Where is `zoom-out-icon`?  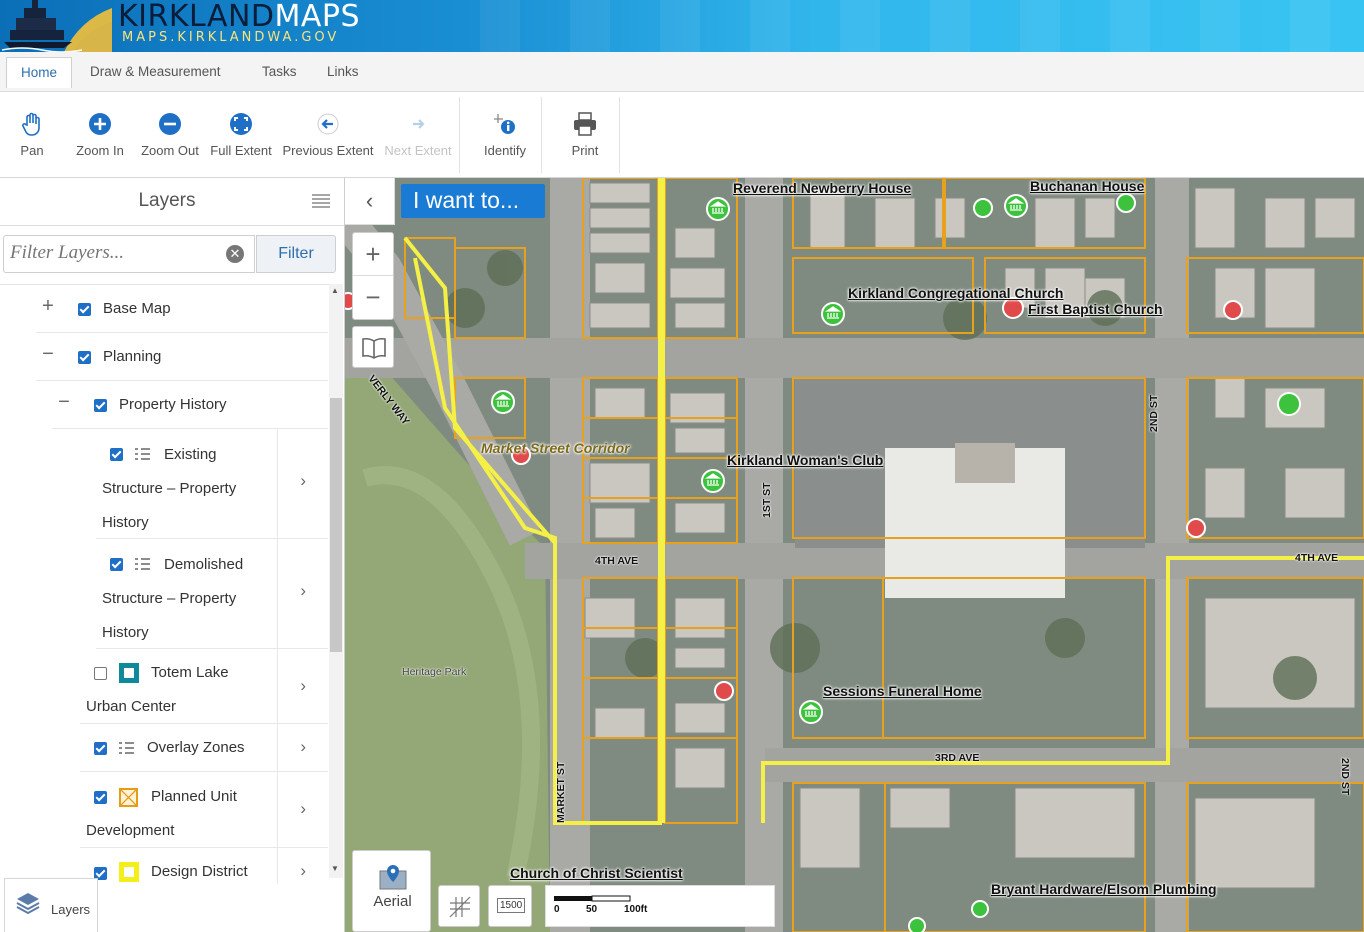 zoom-out-icon is located at coordinates (170, 124).